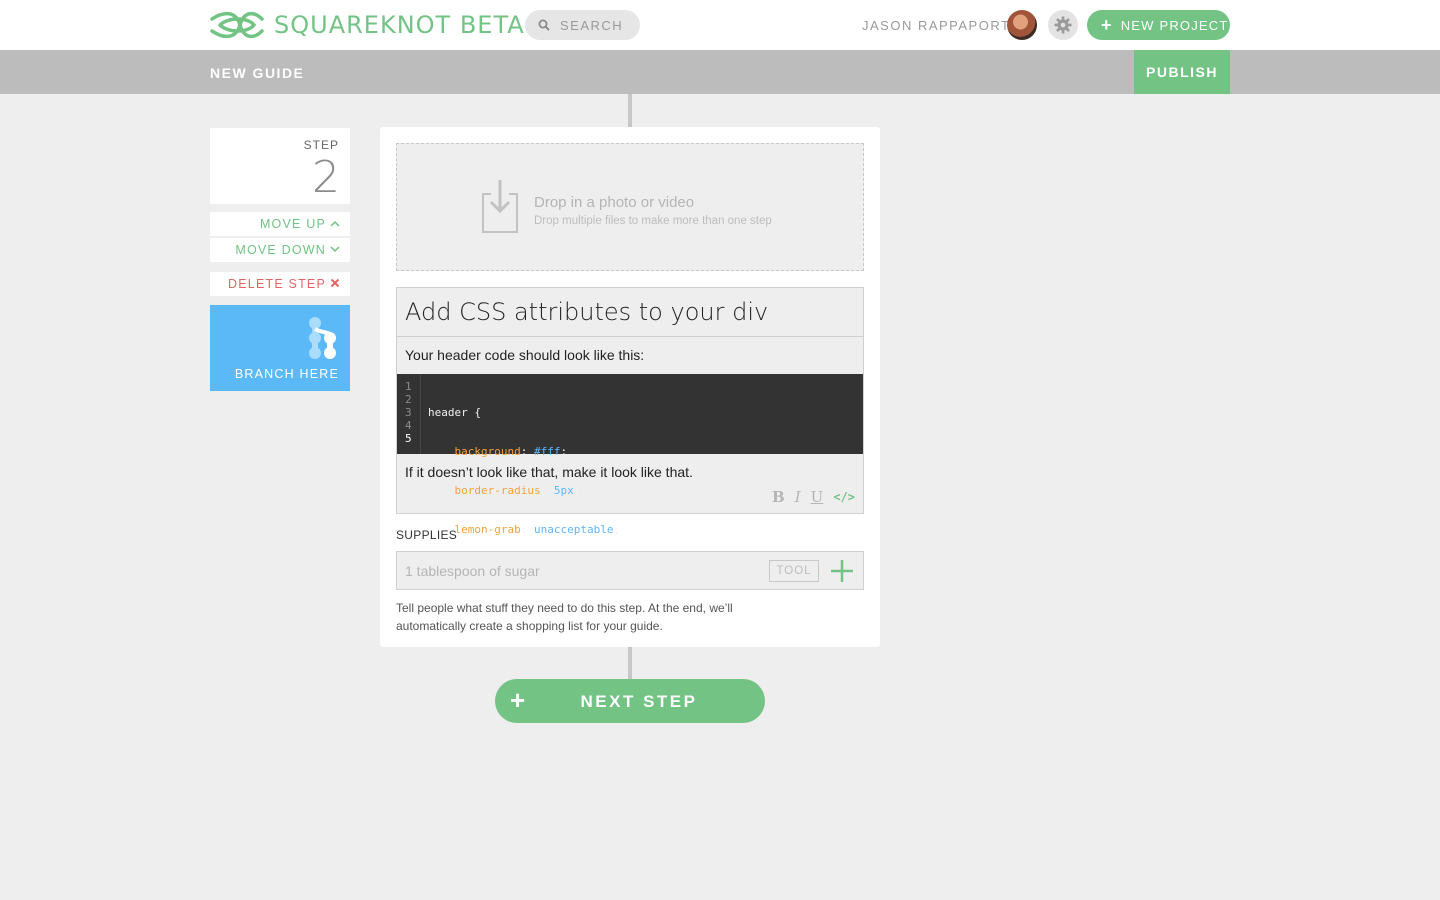 Image resolution: width=1440 pixels, height=900 pixels. I want to click on step-intro-text: Your header code should look like this:, so click(630, 355).